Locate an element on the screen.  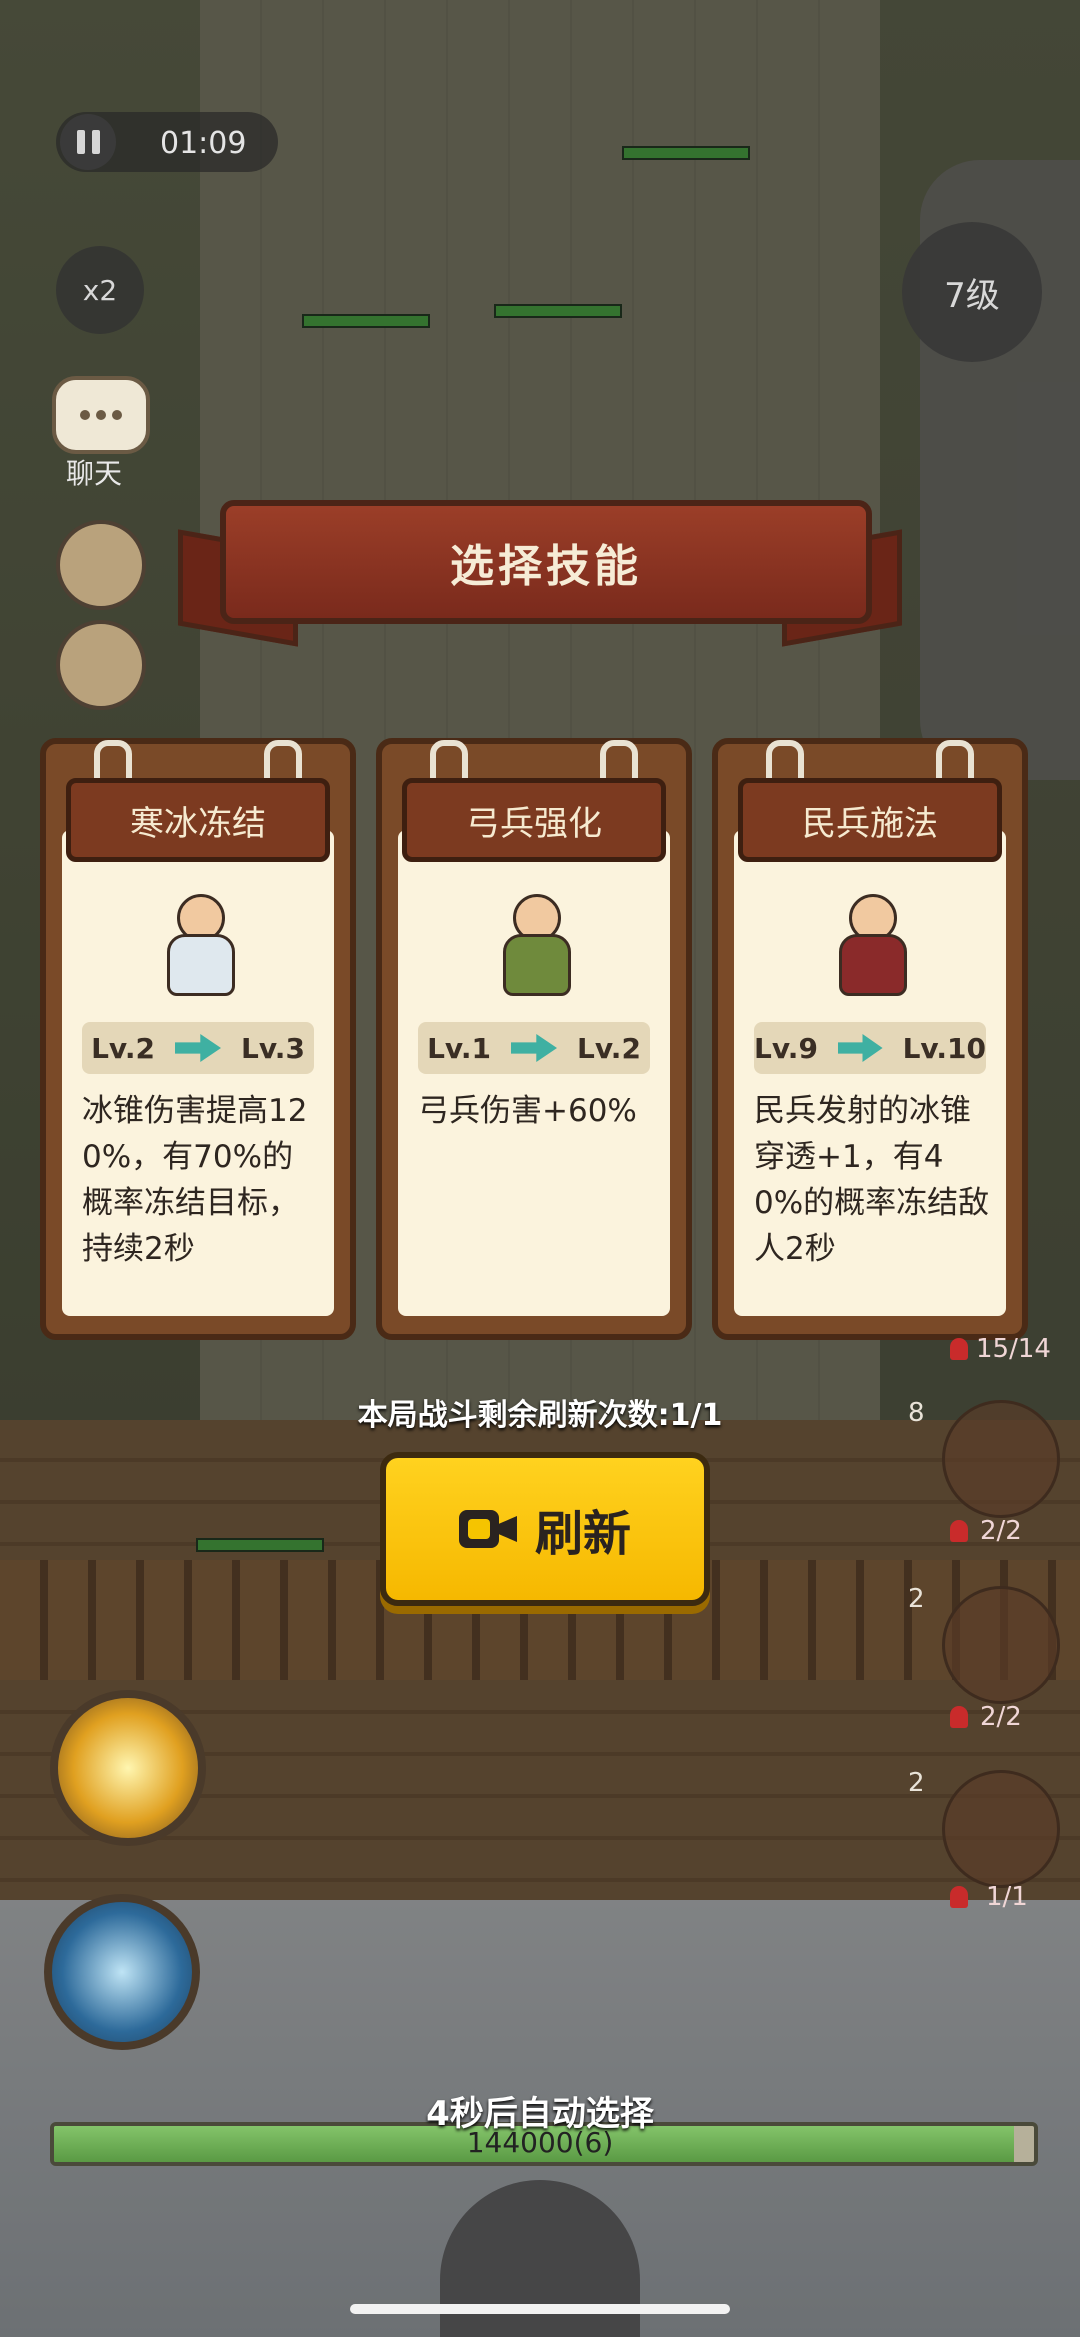
camera-lens is located at coordinates (507, 1529).